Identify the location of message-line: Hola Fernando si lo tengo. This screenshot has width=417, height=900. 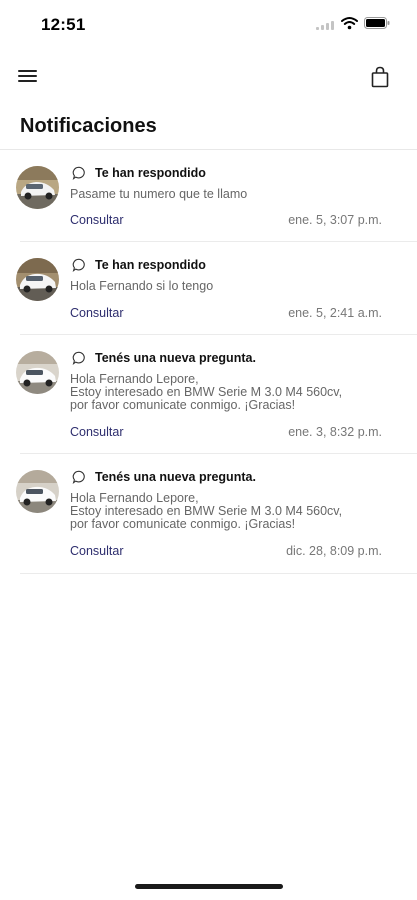
(142, 286).